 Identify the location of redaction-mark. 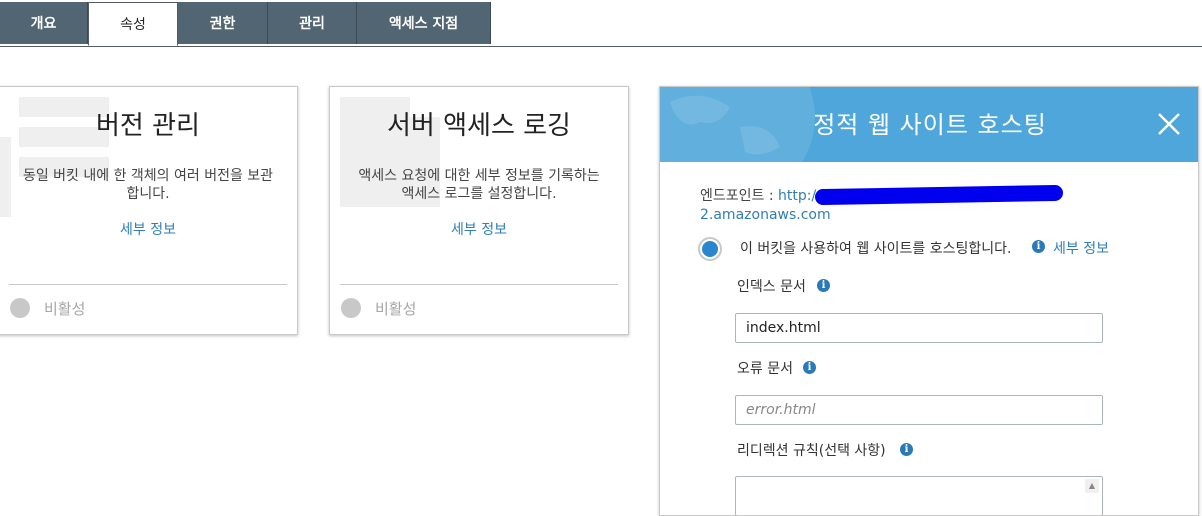
(939, 195).